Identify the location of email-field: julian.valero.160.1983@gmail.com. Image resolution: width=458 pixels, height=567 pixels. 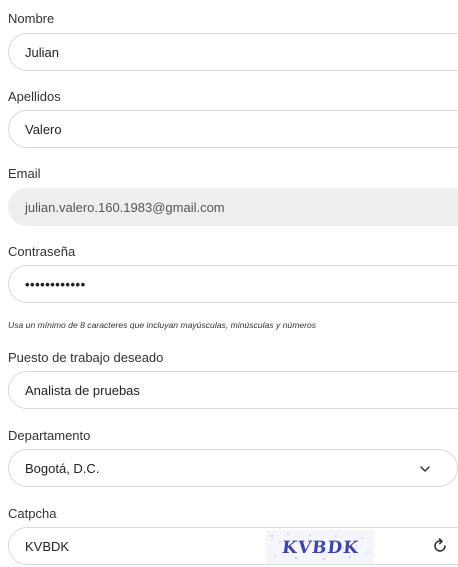
(233, 207).